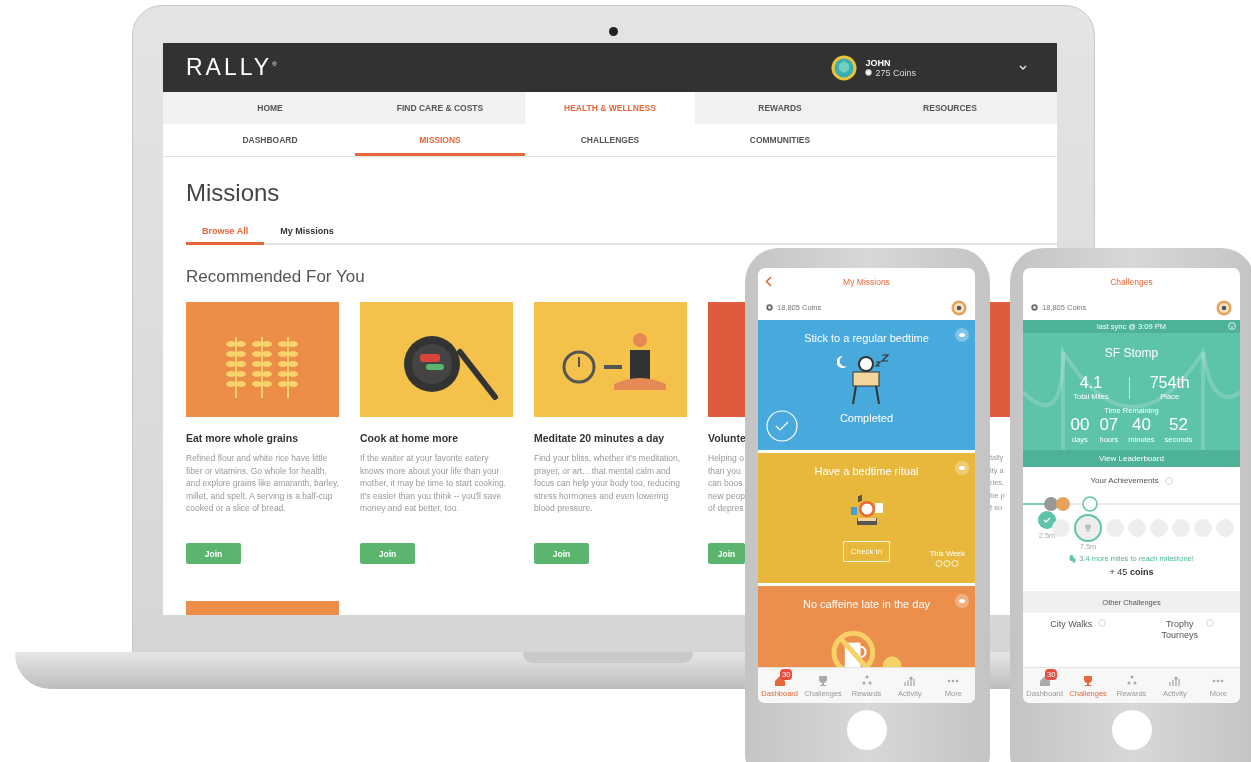  Describe the element at coordinates (225, 233) in the screenshot. I see `page-tab: Browse All` at that location.